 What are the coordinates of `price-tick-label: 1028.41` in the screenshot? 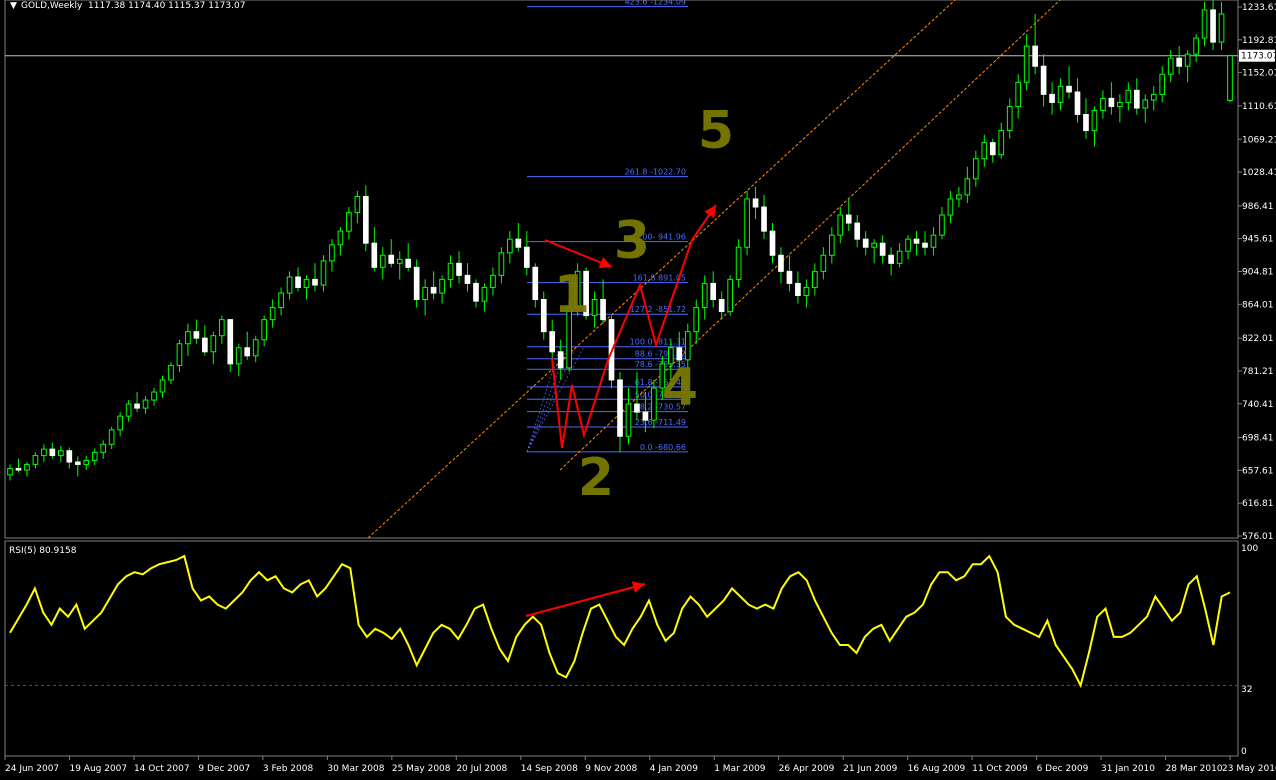 It's located at (1259, 173).